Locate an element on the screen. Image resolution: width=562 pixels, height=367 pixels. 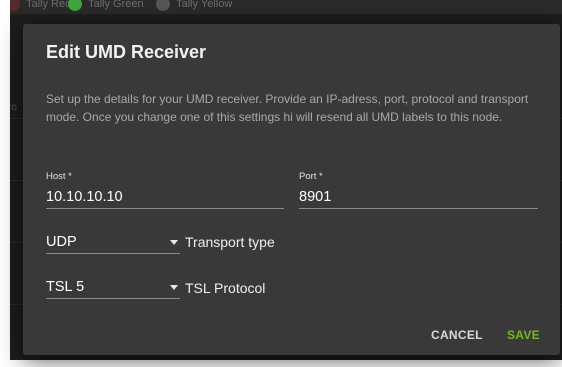
transport-type-select: UDP is located at coordinates (113, 242).